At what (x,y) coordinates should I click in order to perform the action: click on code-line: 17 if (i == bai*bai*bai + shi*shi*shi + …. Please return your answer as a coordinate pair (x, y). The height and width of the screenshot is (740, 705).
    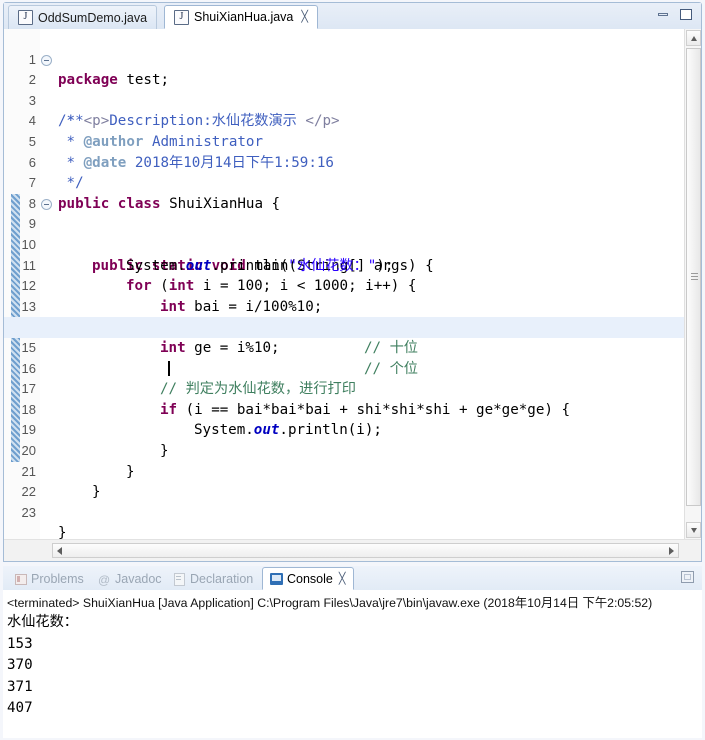
    Looking at the image, I should click on (352, 388).